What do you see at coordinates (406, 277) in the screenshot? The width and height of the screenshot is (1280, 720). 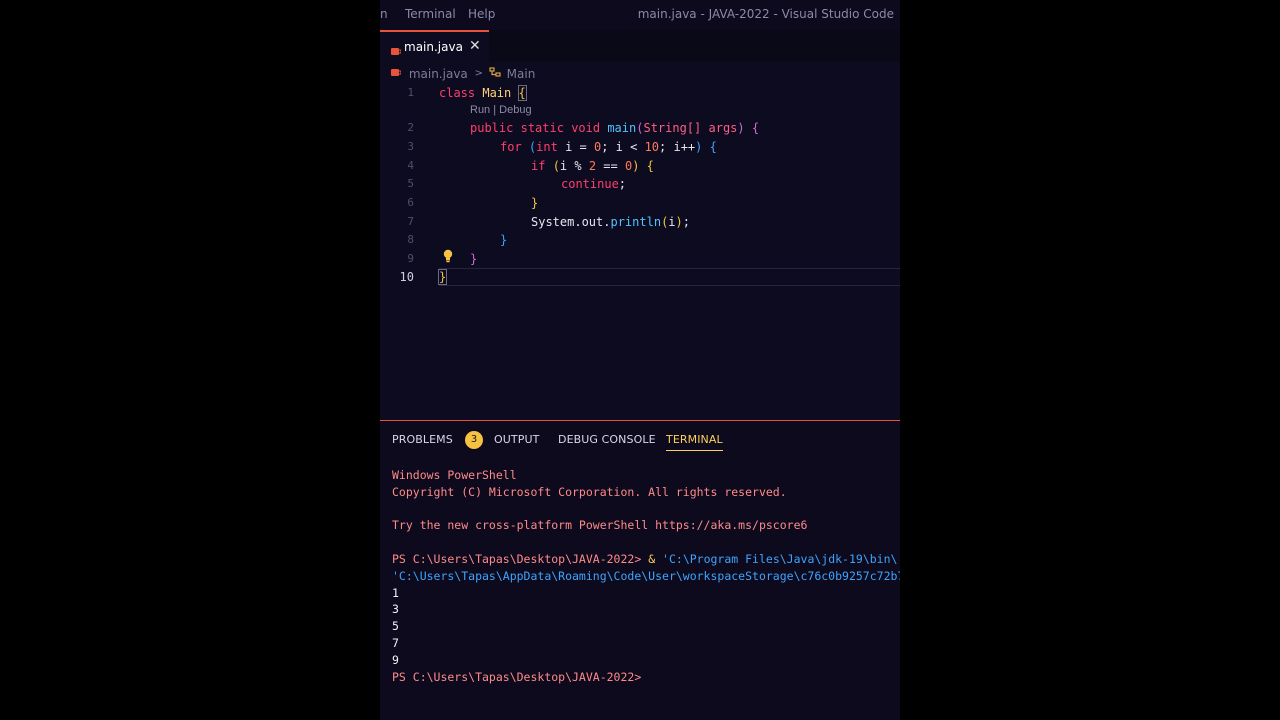 I see `line-number: 10` at bounding box center [406, 277].